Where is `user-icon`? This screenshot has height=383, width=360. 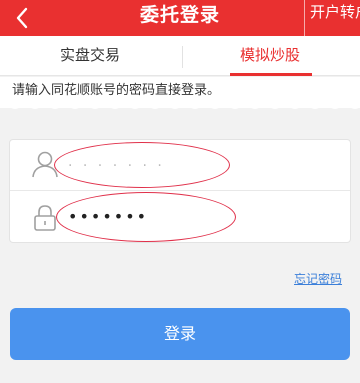 user-icon is located at coordinates (45, 164).